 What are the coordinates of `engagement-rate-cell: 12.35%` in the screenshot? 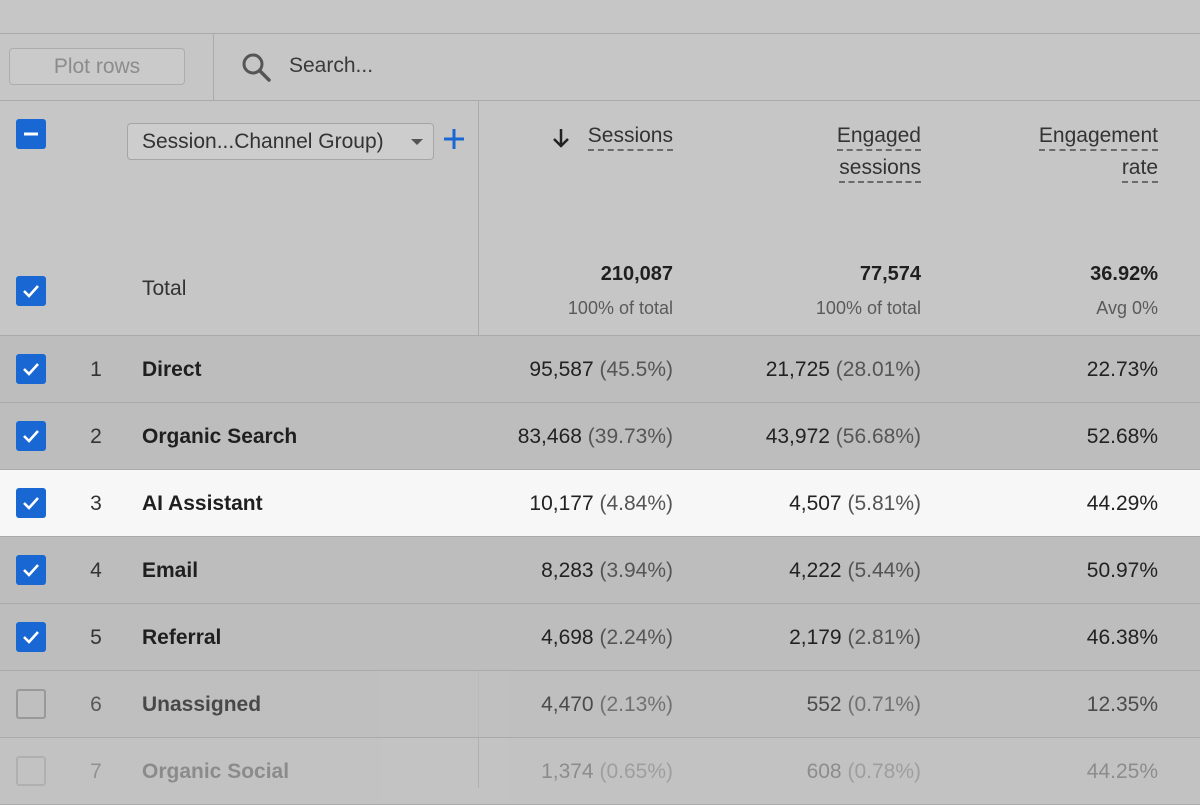 It's located at (1122, 704).